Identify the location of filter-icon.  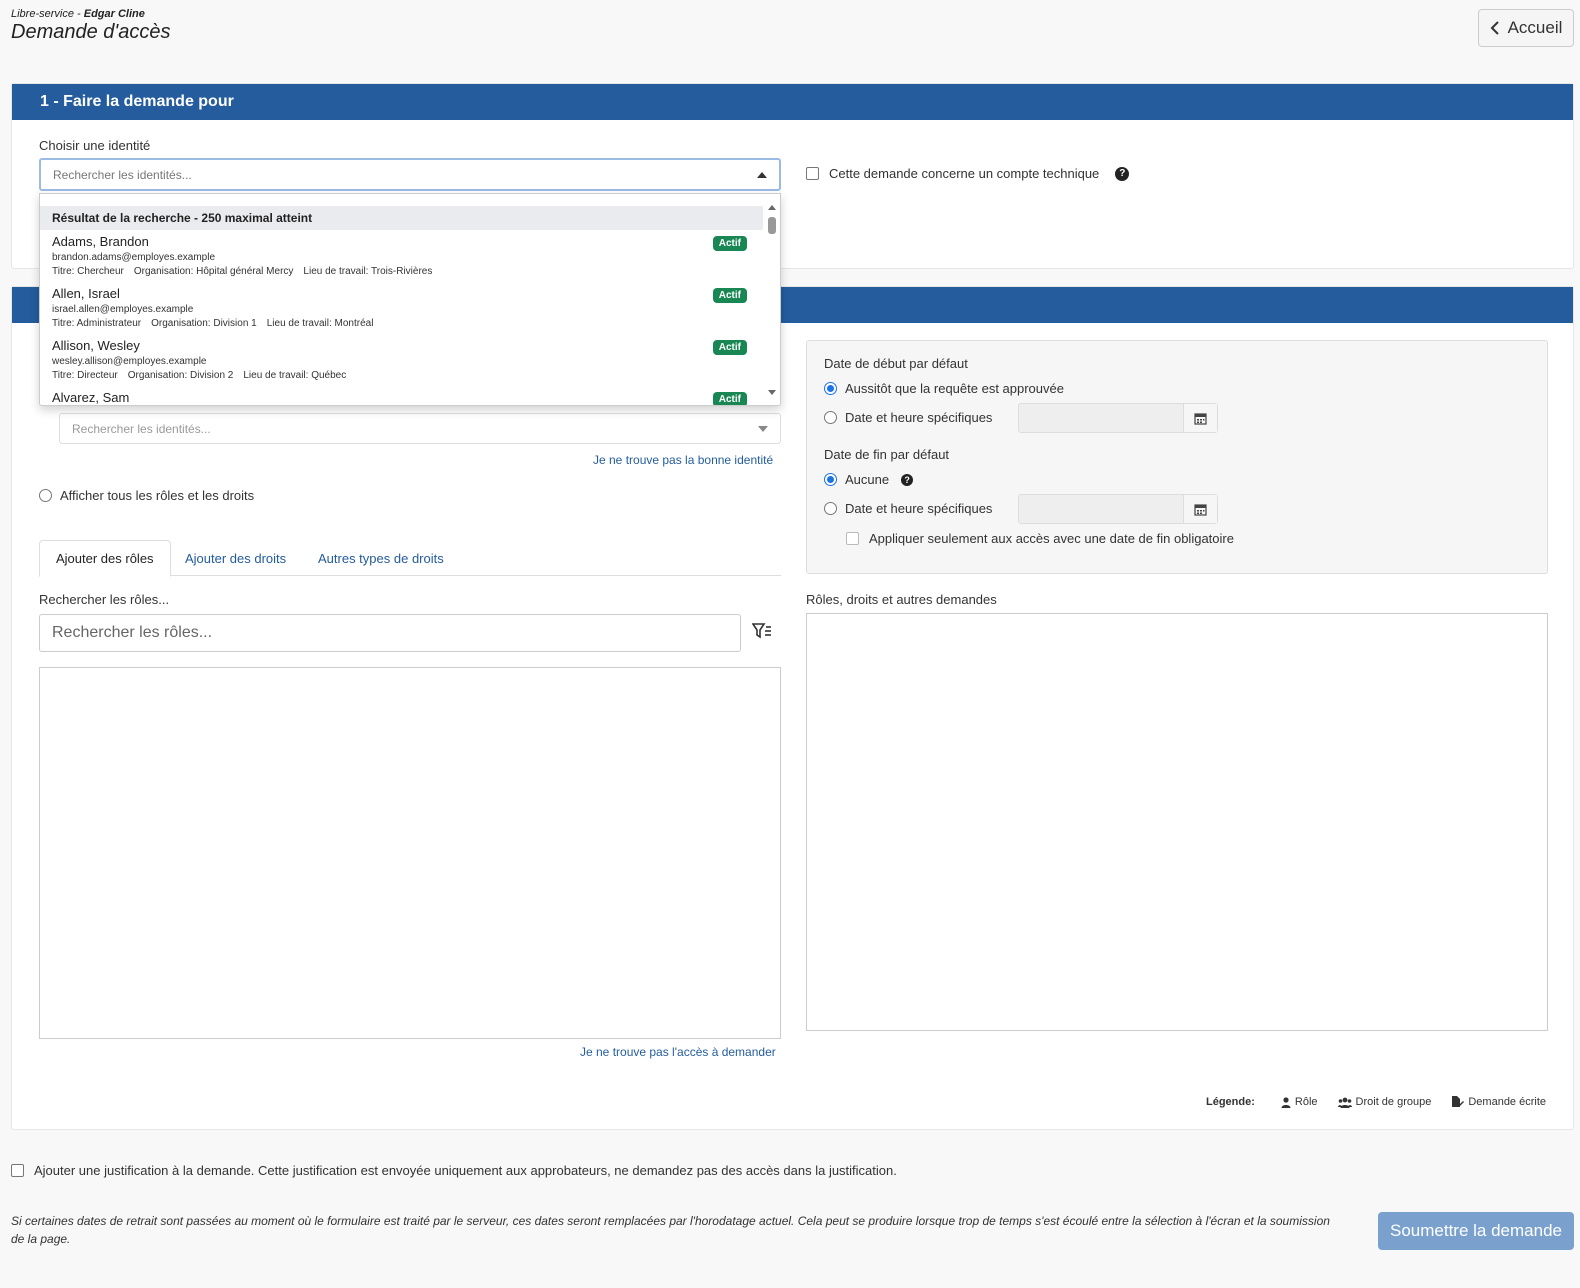
(762, 631).